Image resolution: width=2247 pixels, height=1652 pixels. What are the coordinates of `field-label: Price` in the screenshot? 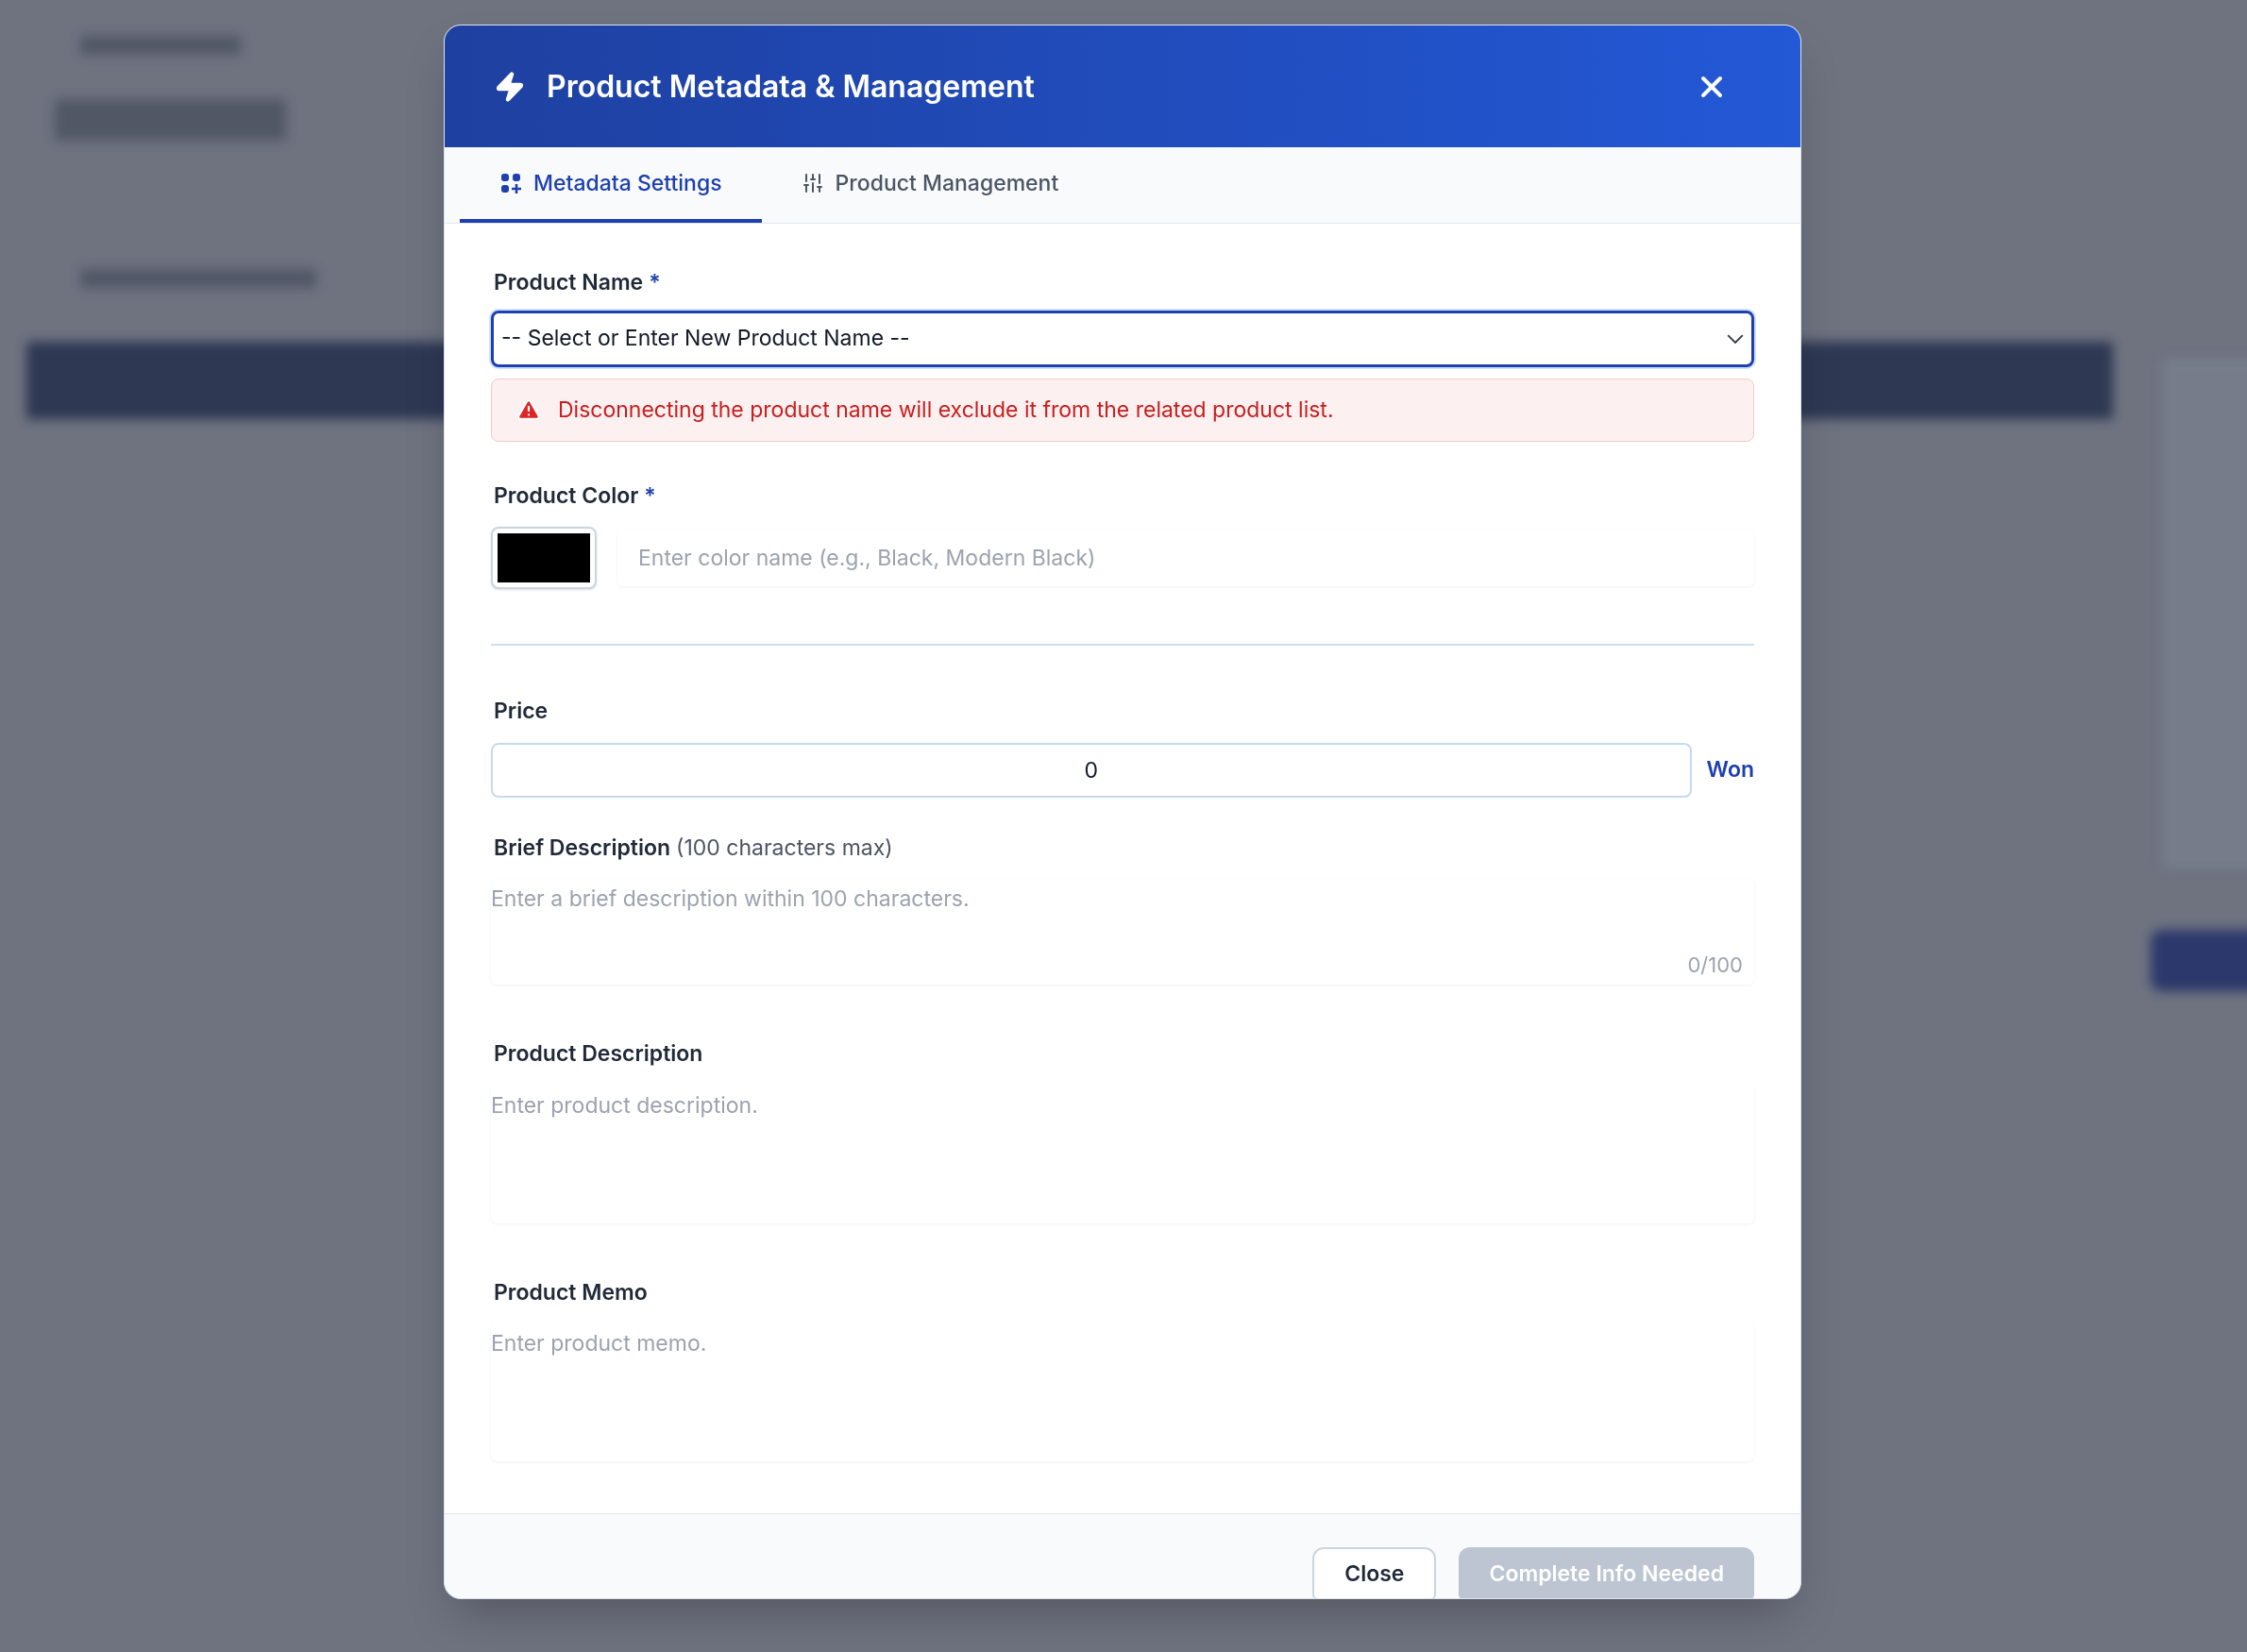 It's located at (521, 711).